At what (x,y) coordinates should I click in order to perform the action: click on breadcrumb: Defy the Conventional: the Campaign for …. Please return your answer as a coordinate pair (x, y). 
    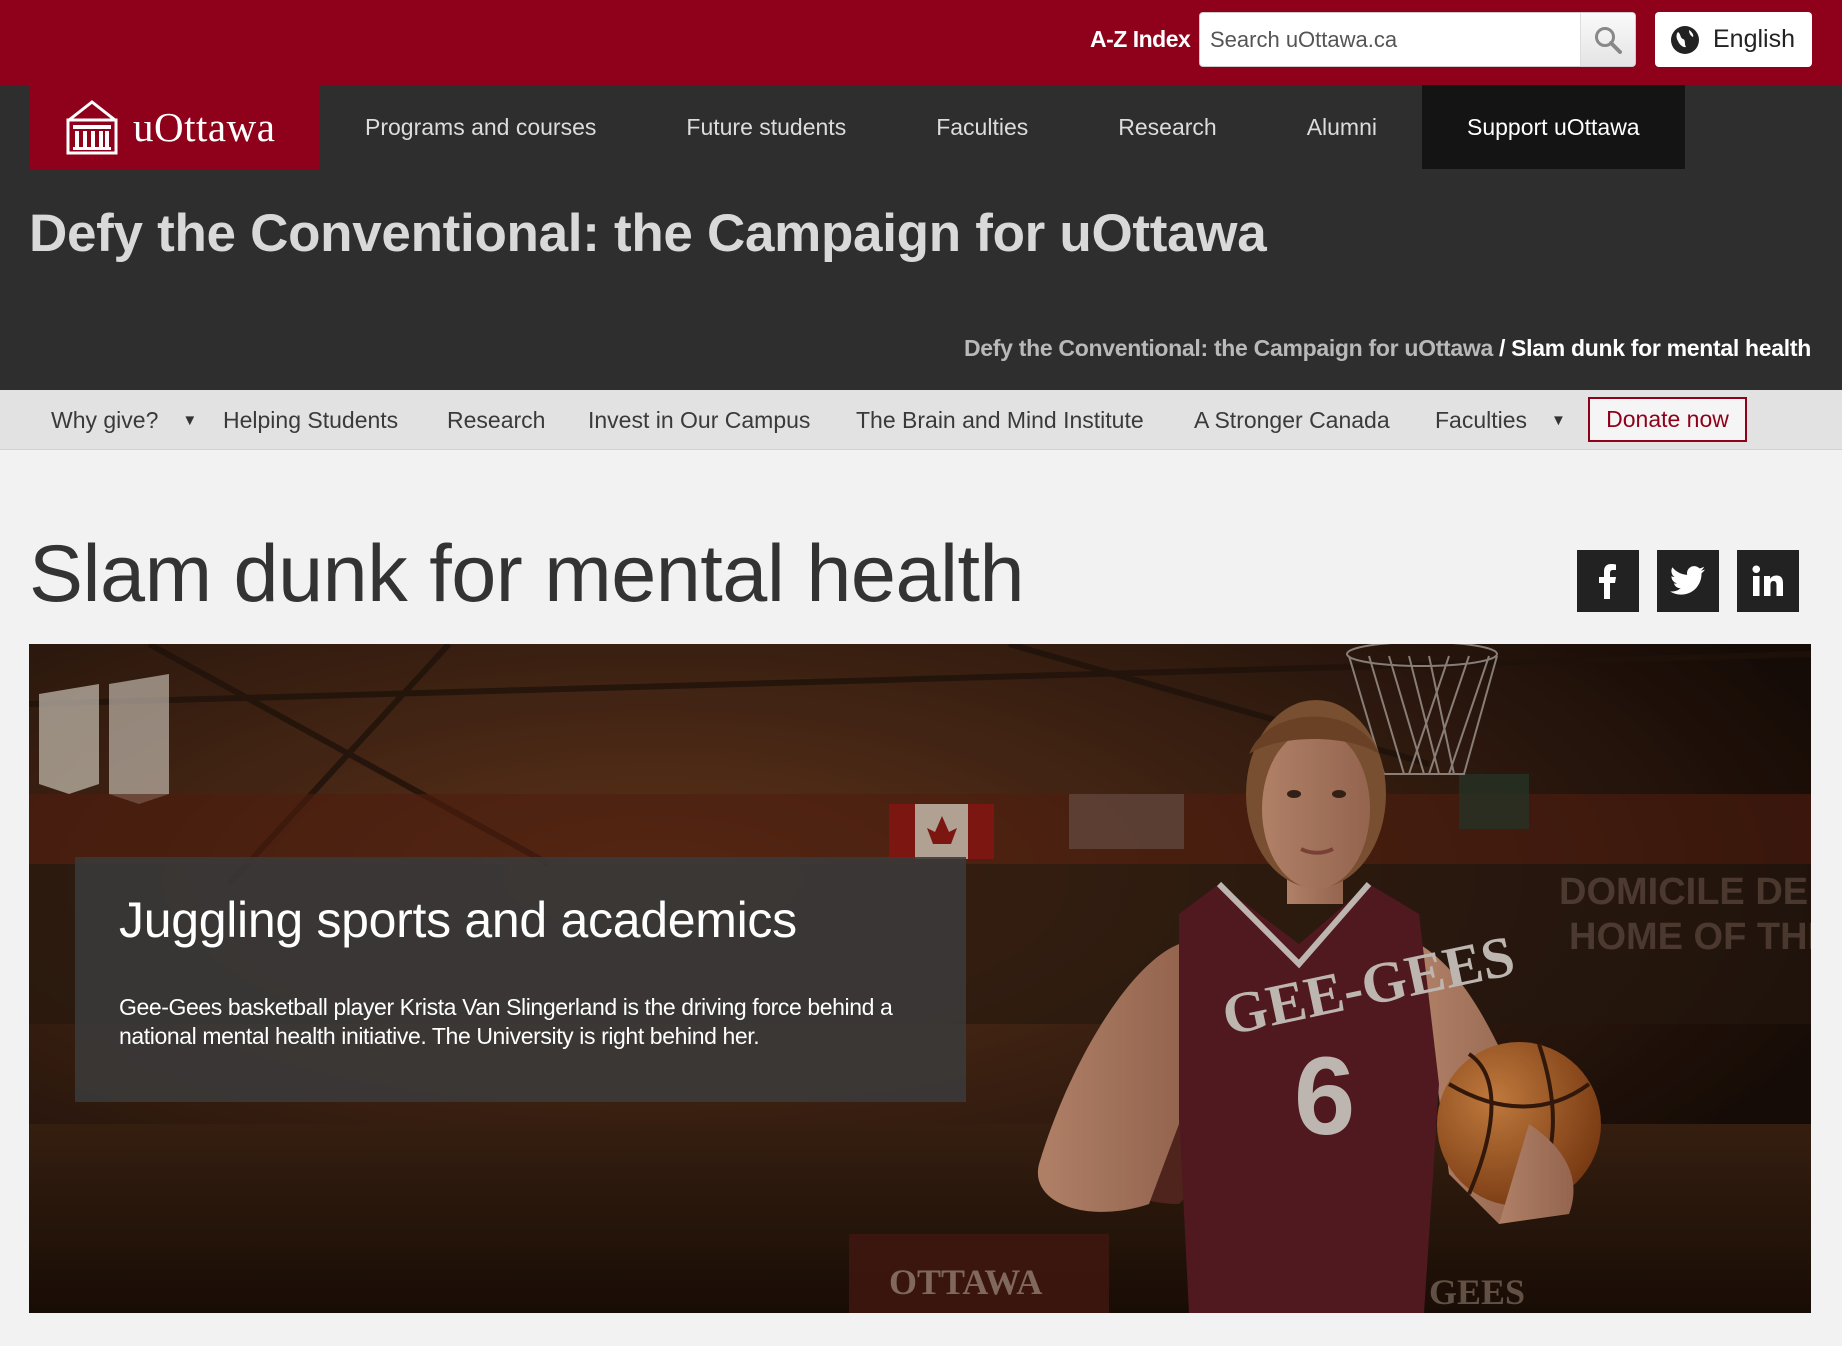
    Looking at the image, I should click on (1387, 348).